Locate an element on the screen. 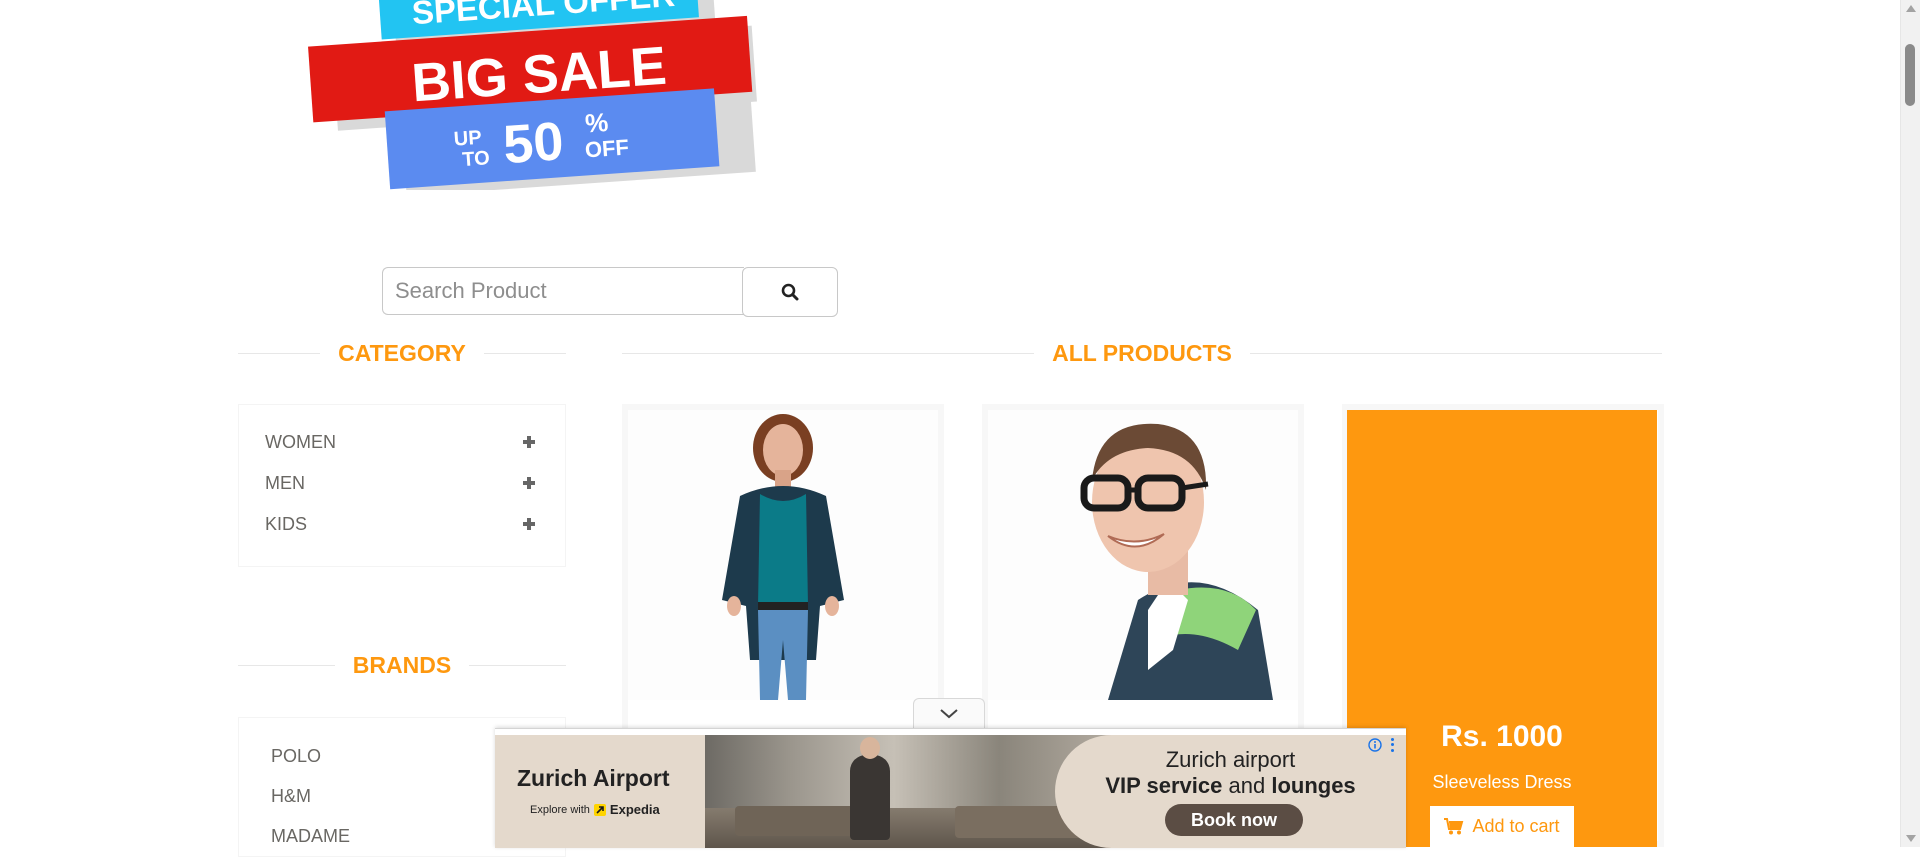 The image size is (1920, 857). scrollbar-thumb is located at coordinates (1910, 75).